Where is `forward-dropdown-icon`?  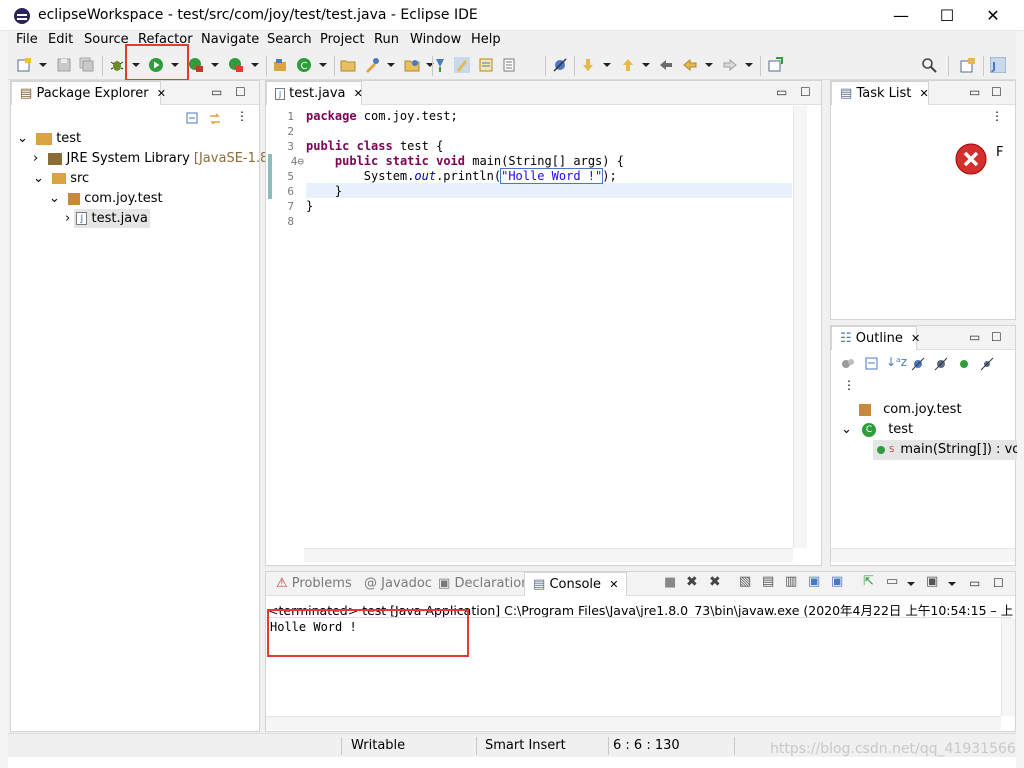 forward-dropdown-icon is located at coordinates (749, 65).